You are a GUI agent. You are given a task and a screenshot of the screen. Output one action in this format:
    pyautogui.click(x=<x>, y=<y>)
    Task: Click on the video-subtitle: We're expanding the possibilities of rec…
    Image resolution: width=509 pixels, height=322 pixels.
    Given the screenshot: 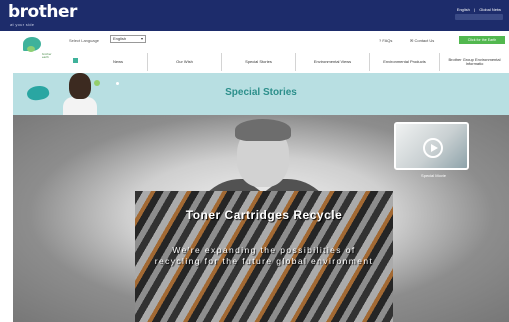 What is the action you would take?
    pyautogui.click(x=264, y=256)
    